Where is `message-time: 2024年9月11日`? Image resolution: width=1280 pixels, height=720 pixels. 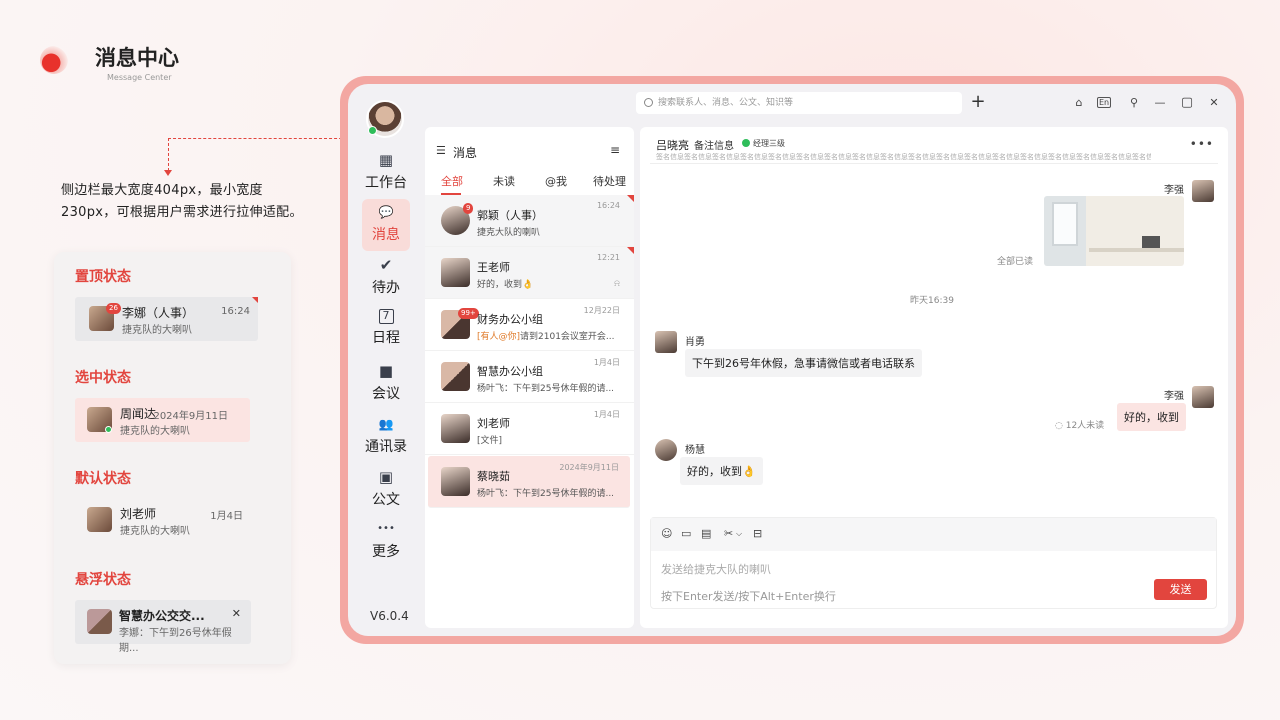 message-time: 2024年9月11日 is located at coordinates (190, 416).